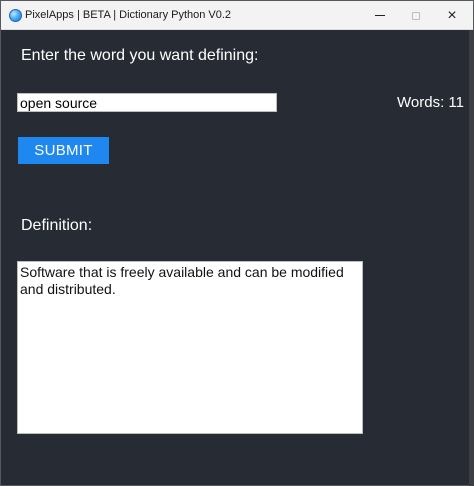 This screenshot has height=486, width=474. I want to click on maximize-button, so click(416, 15).